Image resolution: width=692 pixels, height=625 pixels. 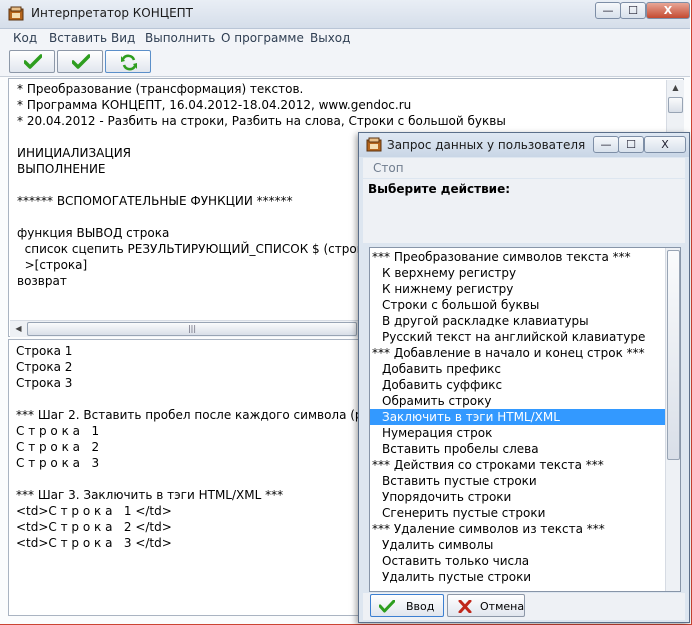 What do you see at coordinates (180, 38) in the screenshot?
I see `menu-run: Выполнить` at bounding box center [180, 38].